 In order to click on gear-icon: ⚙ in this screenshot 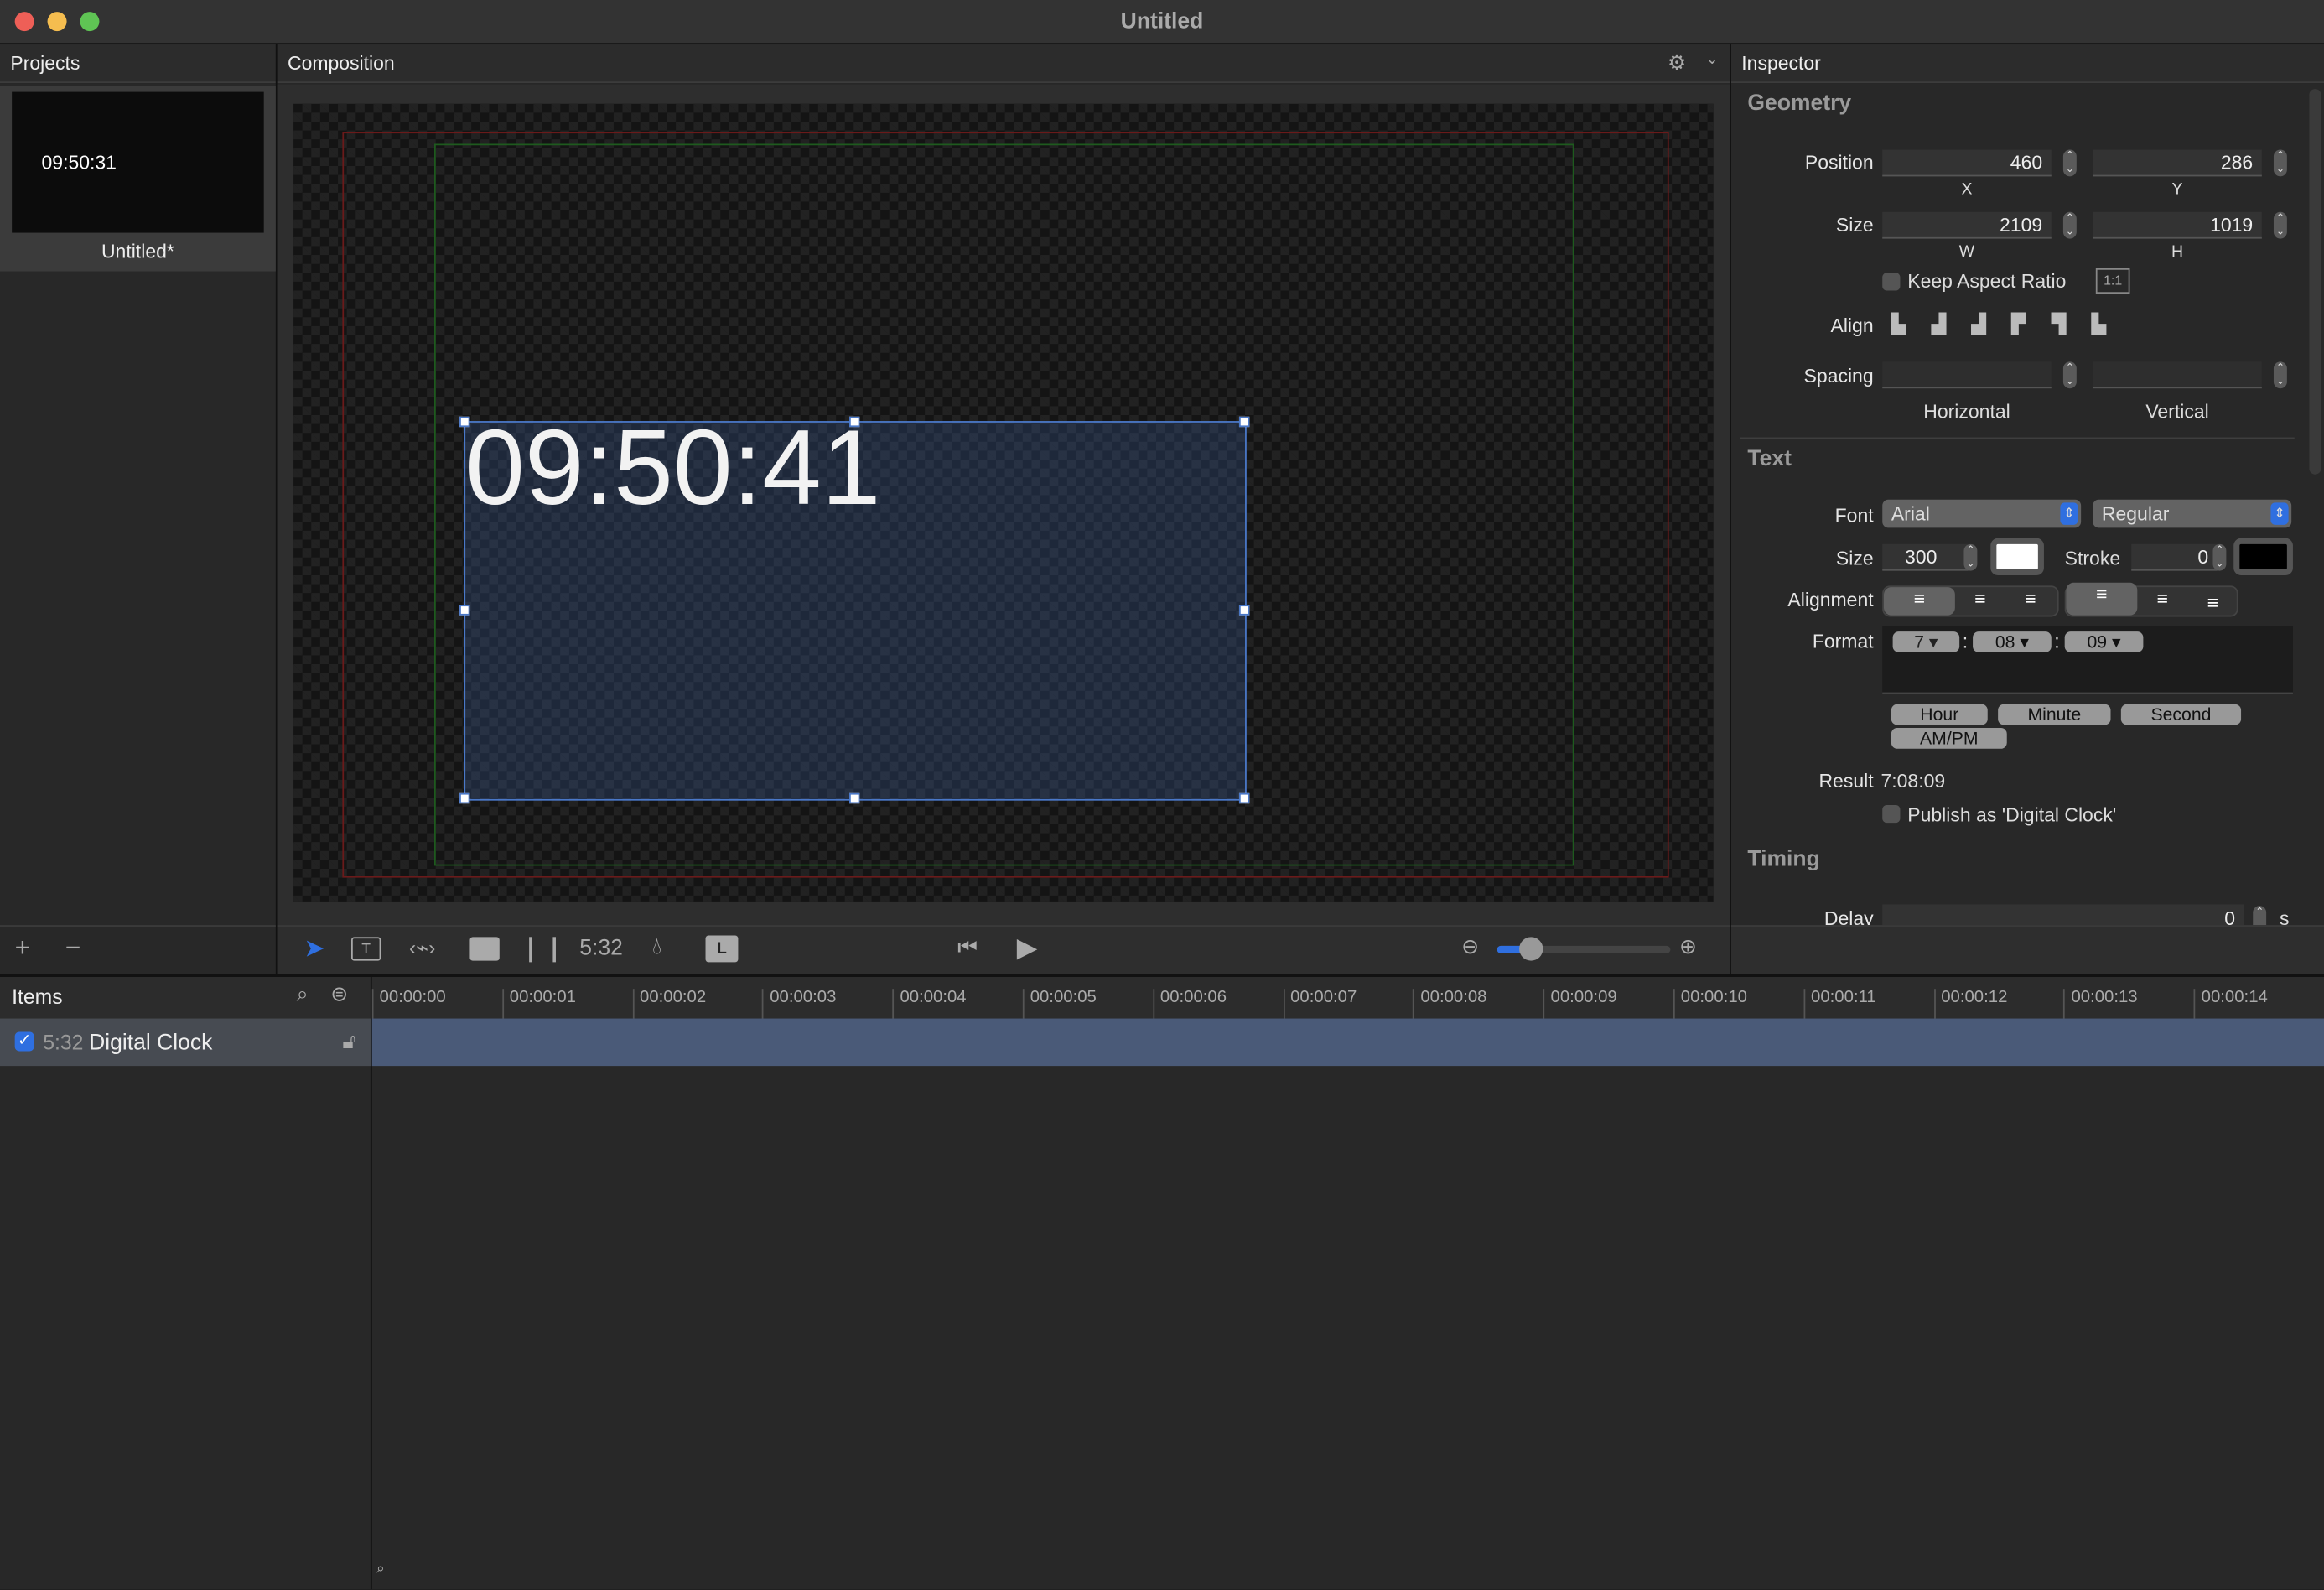, I will do `click(1677, 62)`.